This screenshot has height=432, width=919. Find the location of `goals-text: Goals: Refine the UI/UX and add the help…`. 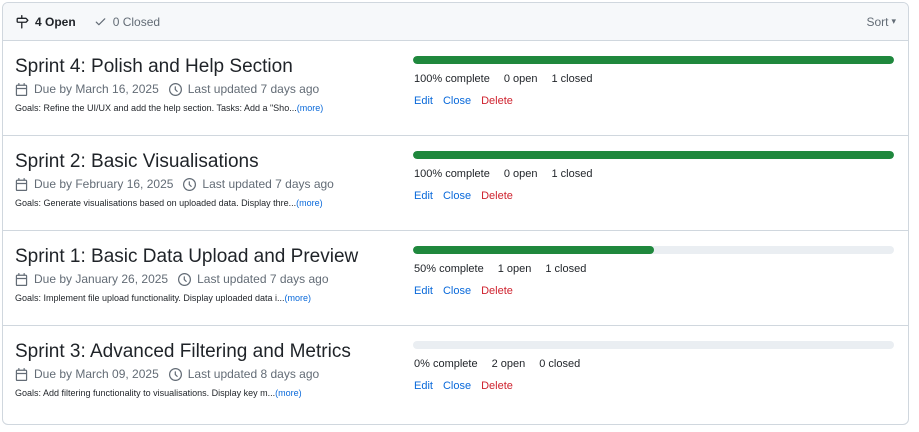

goals-text: Goals: Refine the UI/UX and add the help… is located at coordinates (156, 108).